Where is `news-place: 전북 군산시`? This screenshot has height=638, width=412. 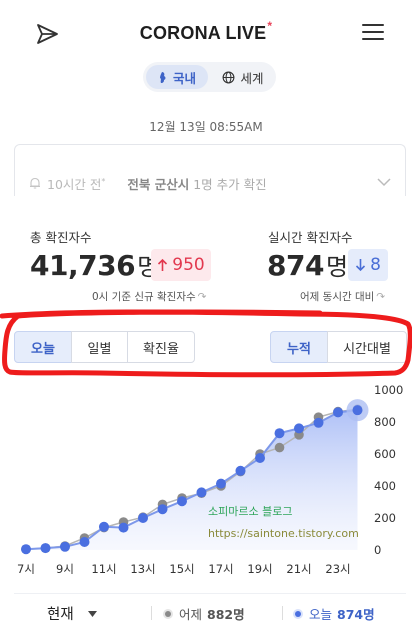
news-place: 전북 군산시 is located at coordinates (158, 184).